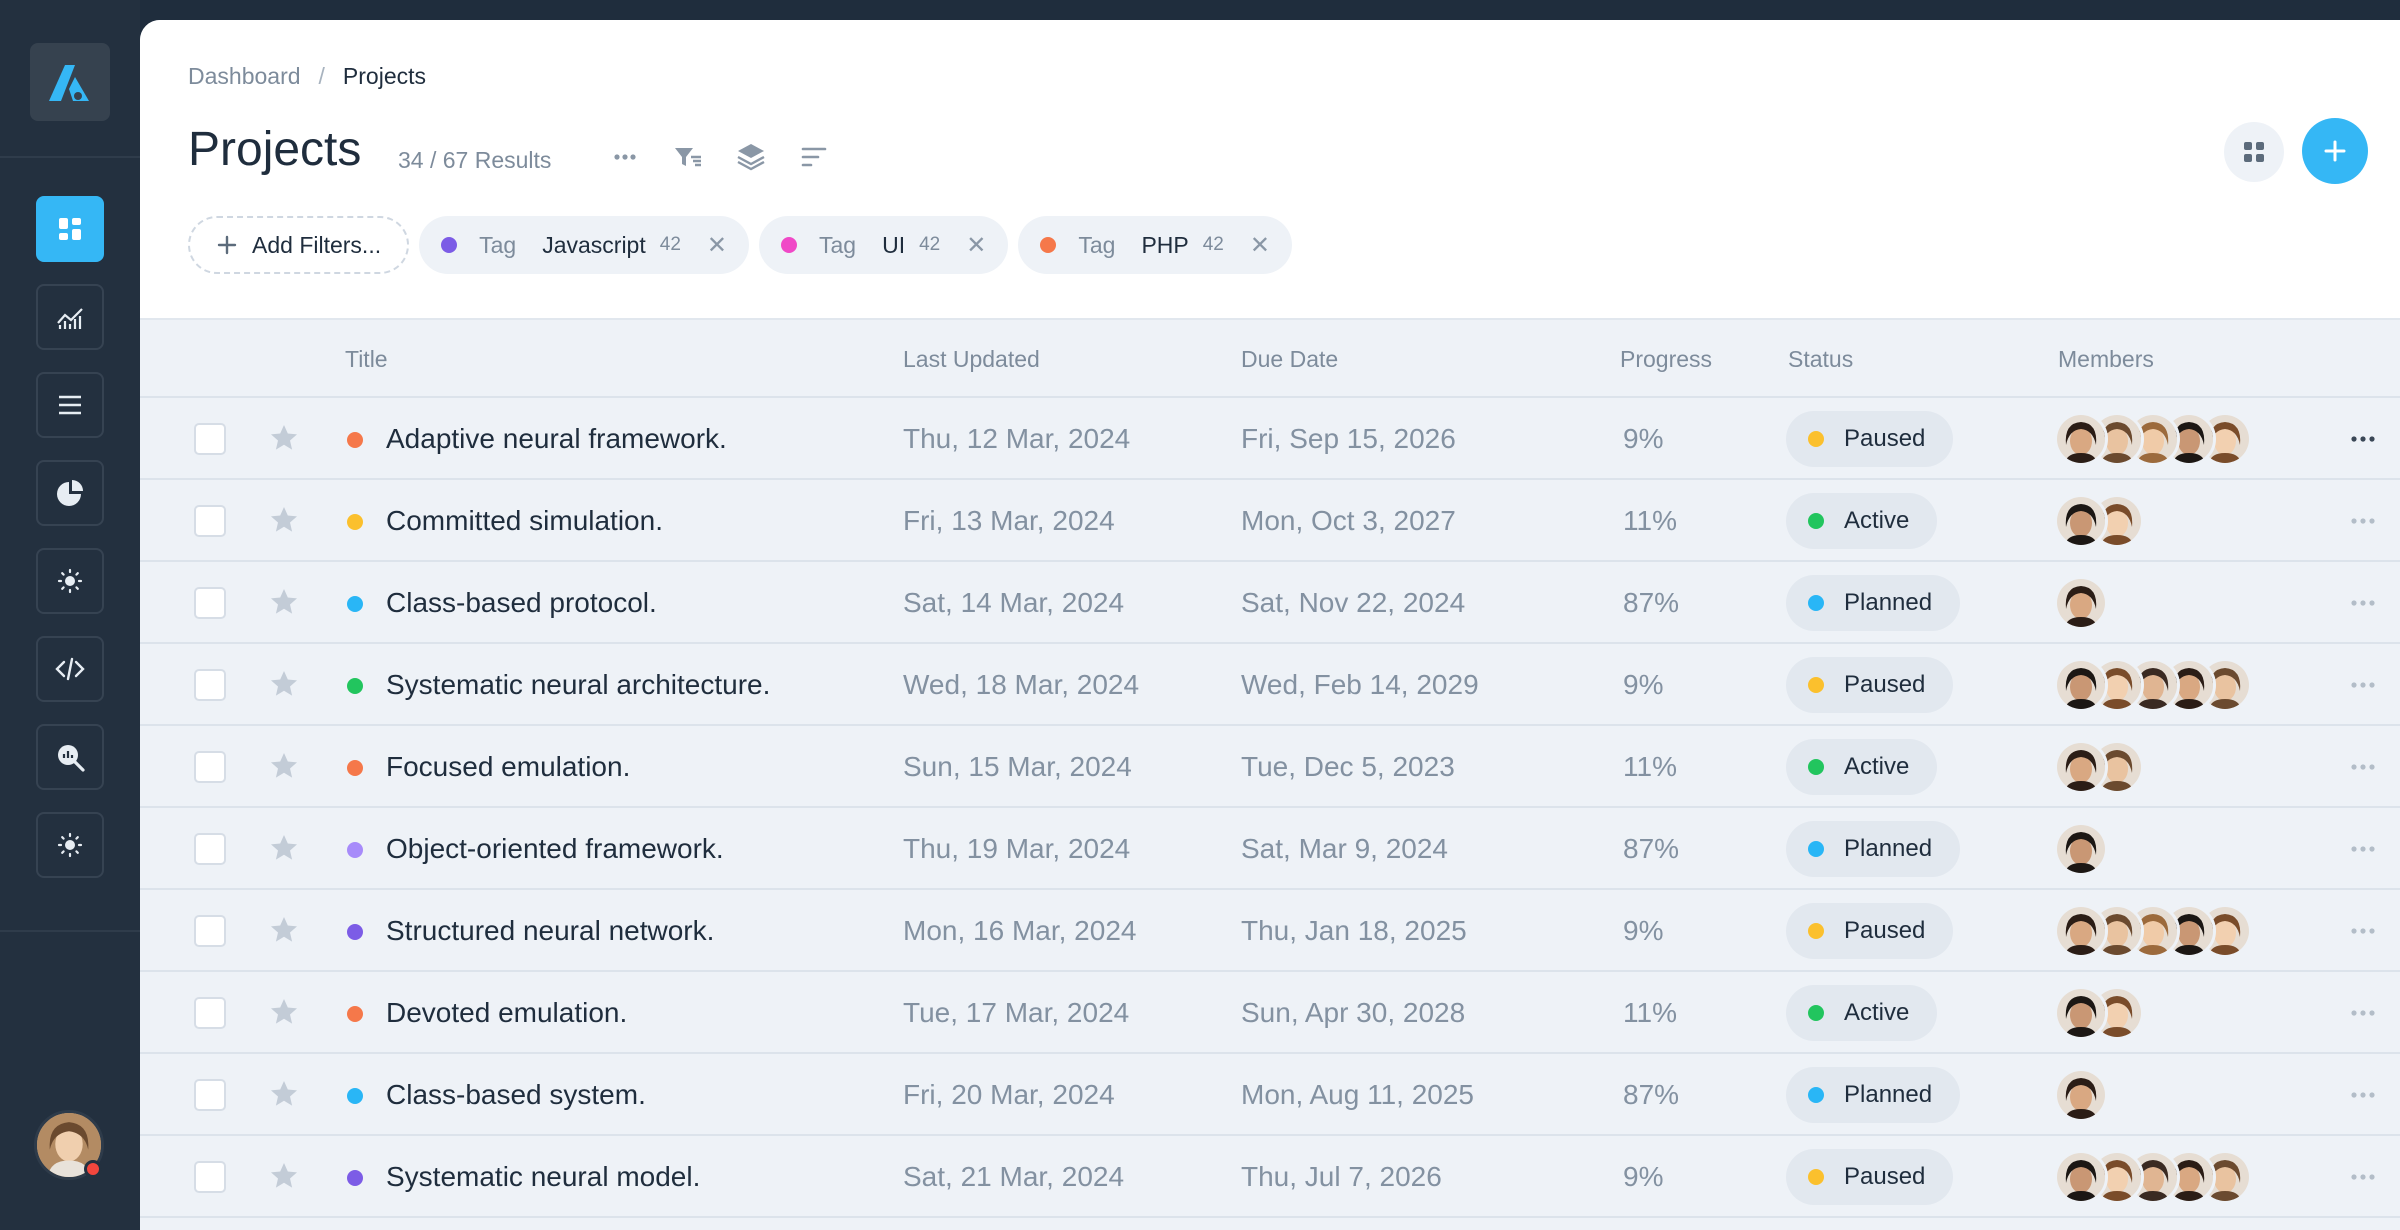 The image size is (2400, 1230). I want to click on sidebar-item-code, so click(70, 669).